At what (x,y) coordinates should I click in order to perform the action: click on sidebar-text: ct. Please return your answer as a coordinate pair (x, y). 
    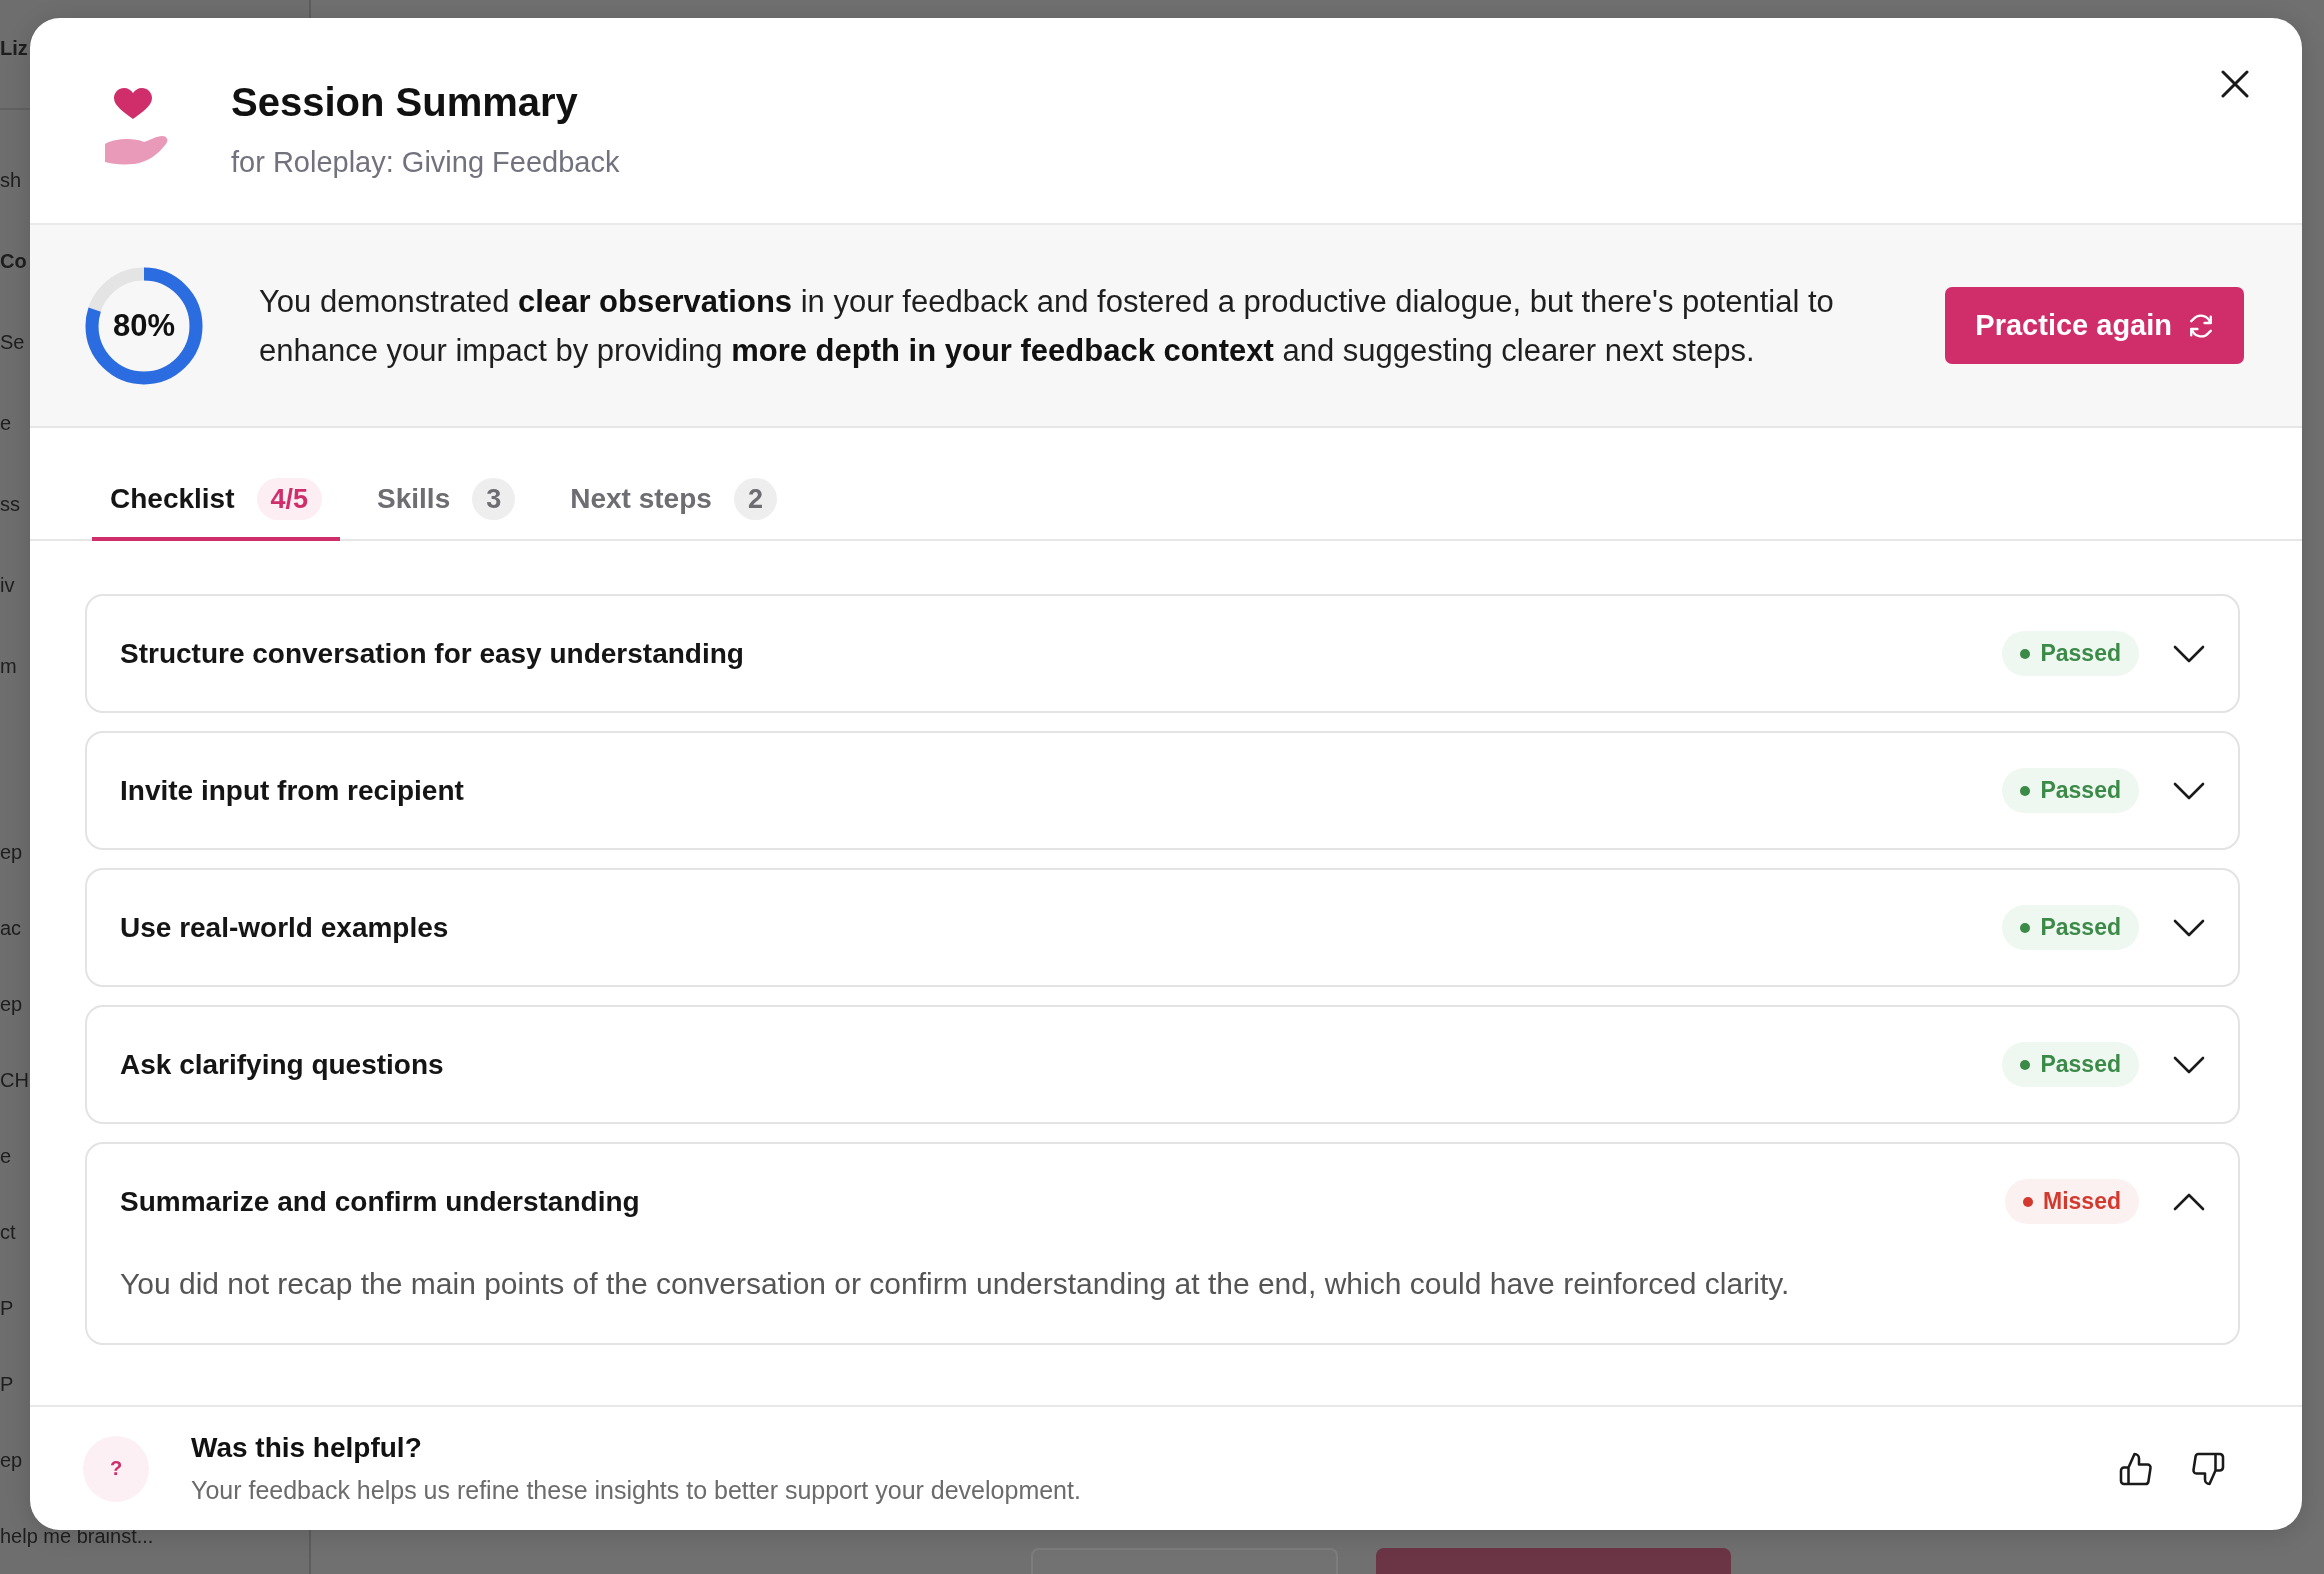
    Looking at the image, I should click on (8, 1232).